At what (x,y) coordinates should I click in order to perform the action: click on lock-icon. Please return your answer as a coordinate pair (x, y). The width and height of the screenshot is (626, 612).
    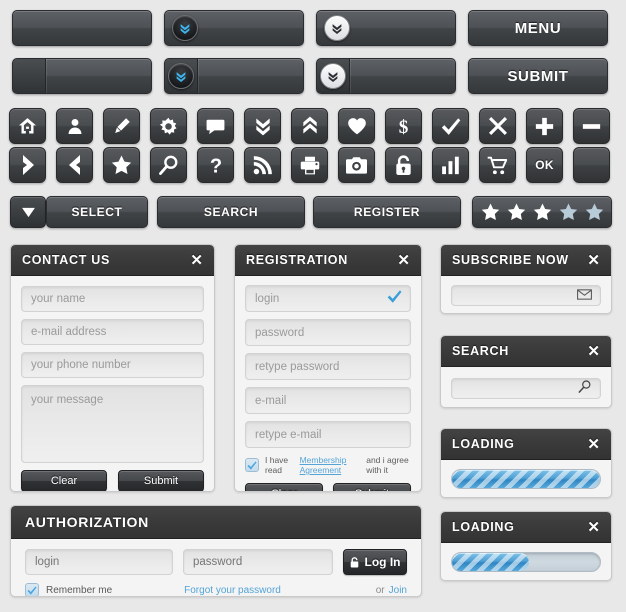
    Looking at the image, I should click on (403, 165).